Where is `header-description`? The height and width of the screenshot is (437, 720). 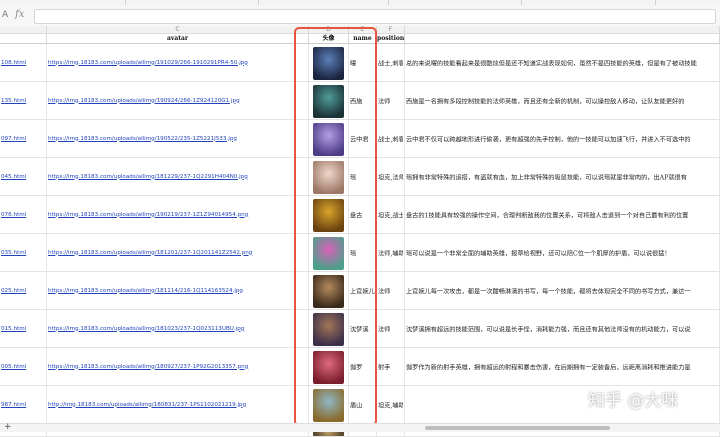
header-description is located at coordinates (562, 39).